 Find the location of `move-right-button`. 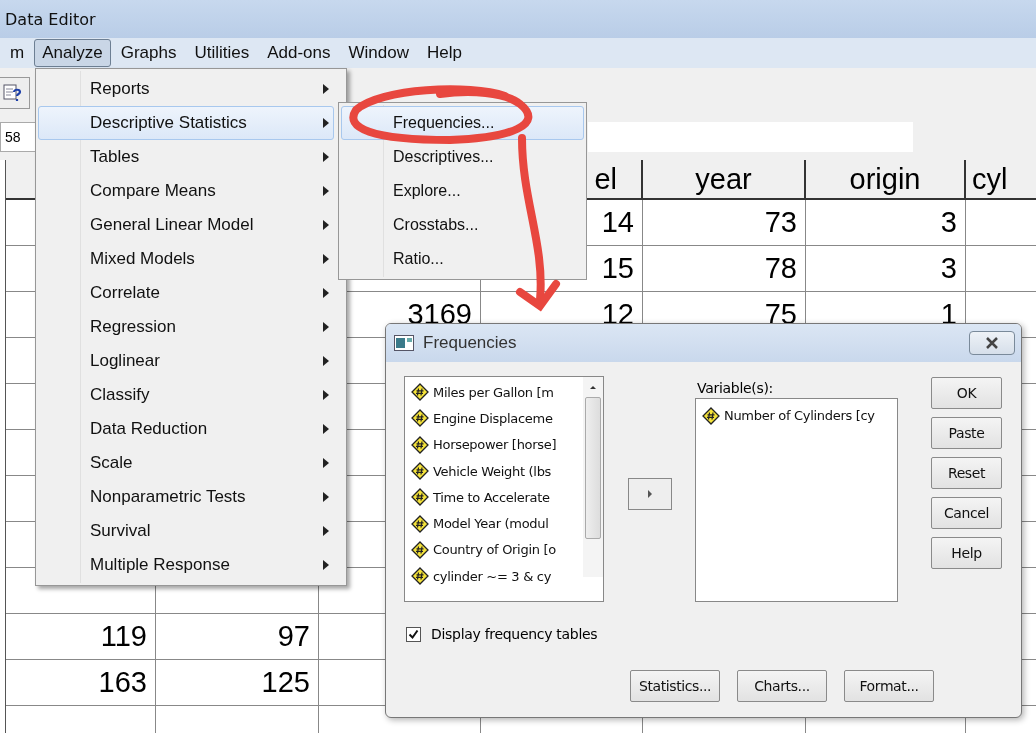

move-right-button is located at coordinates (649, 494).